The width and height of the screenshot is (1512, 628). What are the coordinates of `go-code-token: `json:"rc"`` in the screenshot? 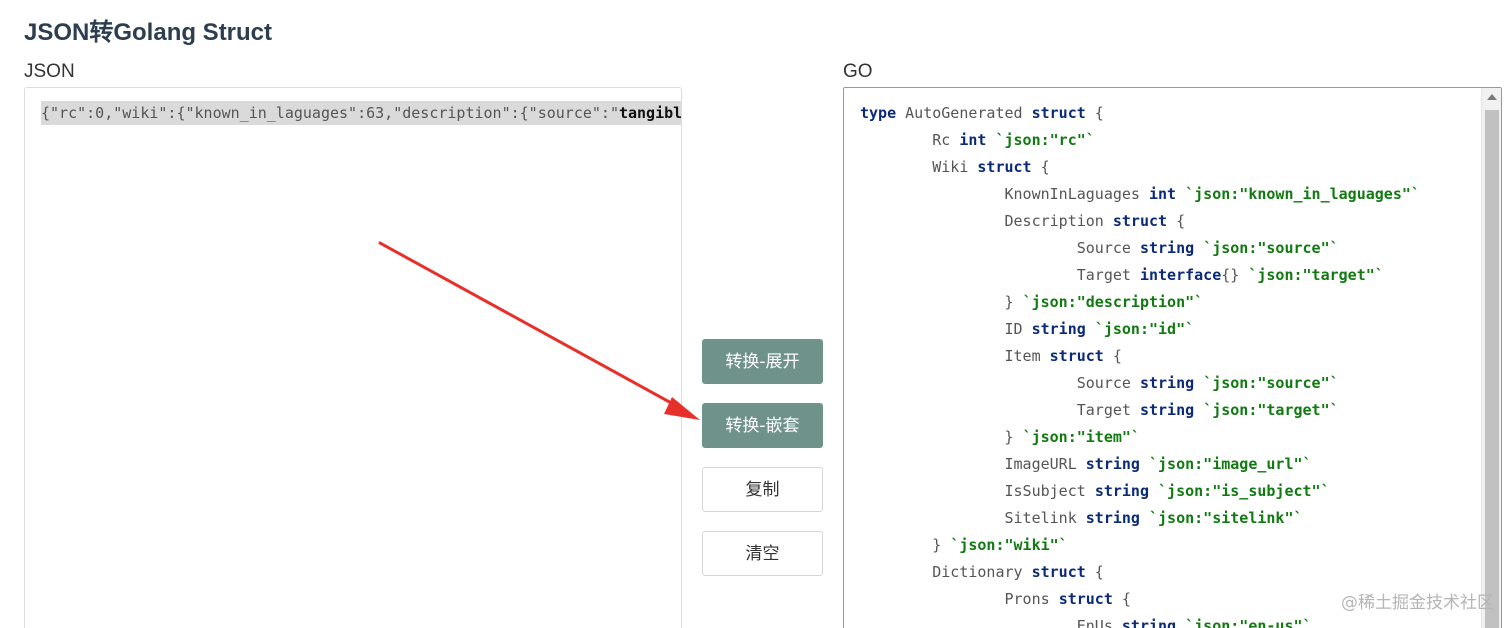 It's located at (1045, 140).